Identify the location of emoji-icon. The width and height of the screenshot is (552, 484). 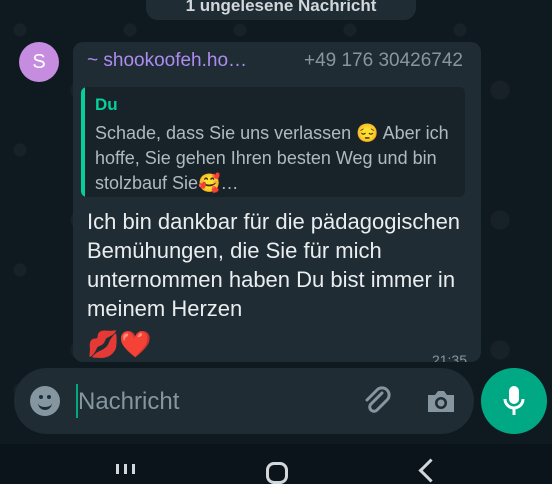
(45, 401).